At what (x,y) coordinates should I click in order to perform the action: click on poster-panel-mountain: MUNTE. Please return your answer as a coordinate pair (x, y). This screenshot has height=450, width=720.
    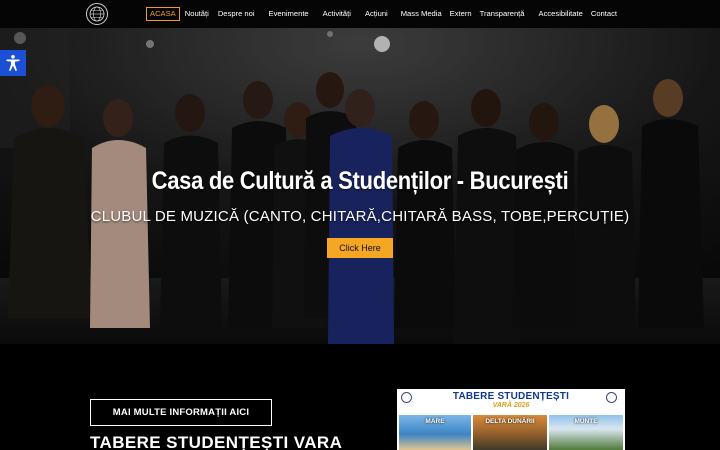
    Looking at the image, I should click on (586, 432).